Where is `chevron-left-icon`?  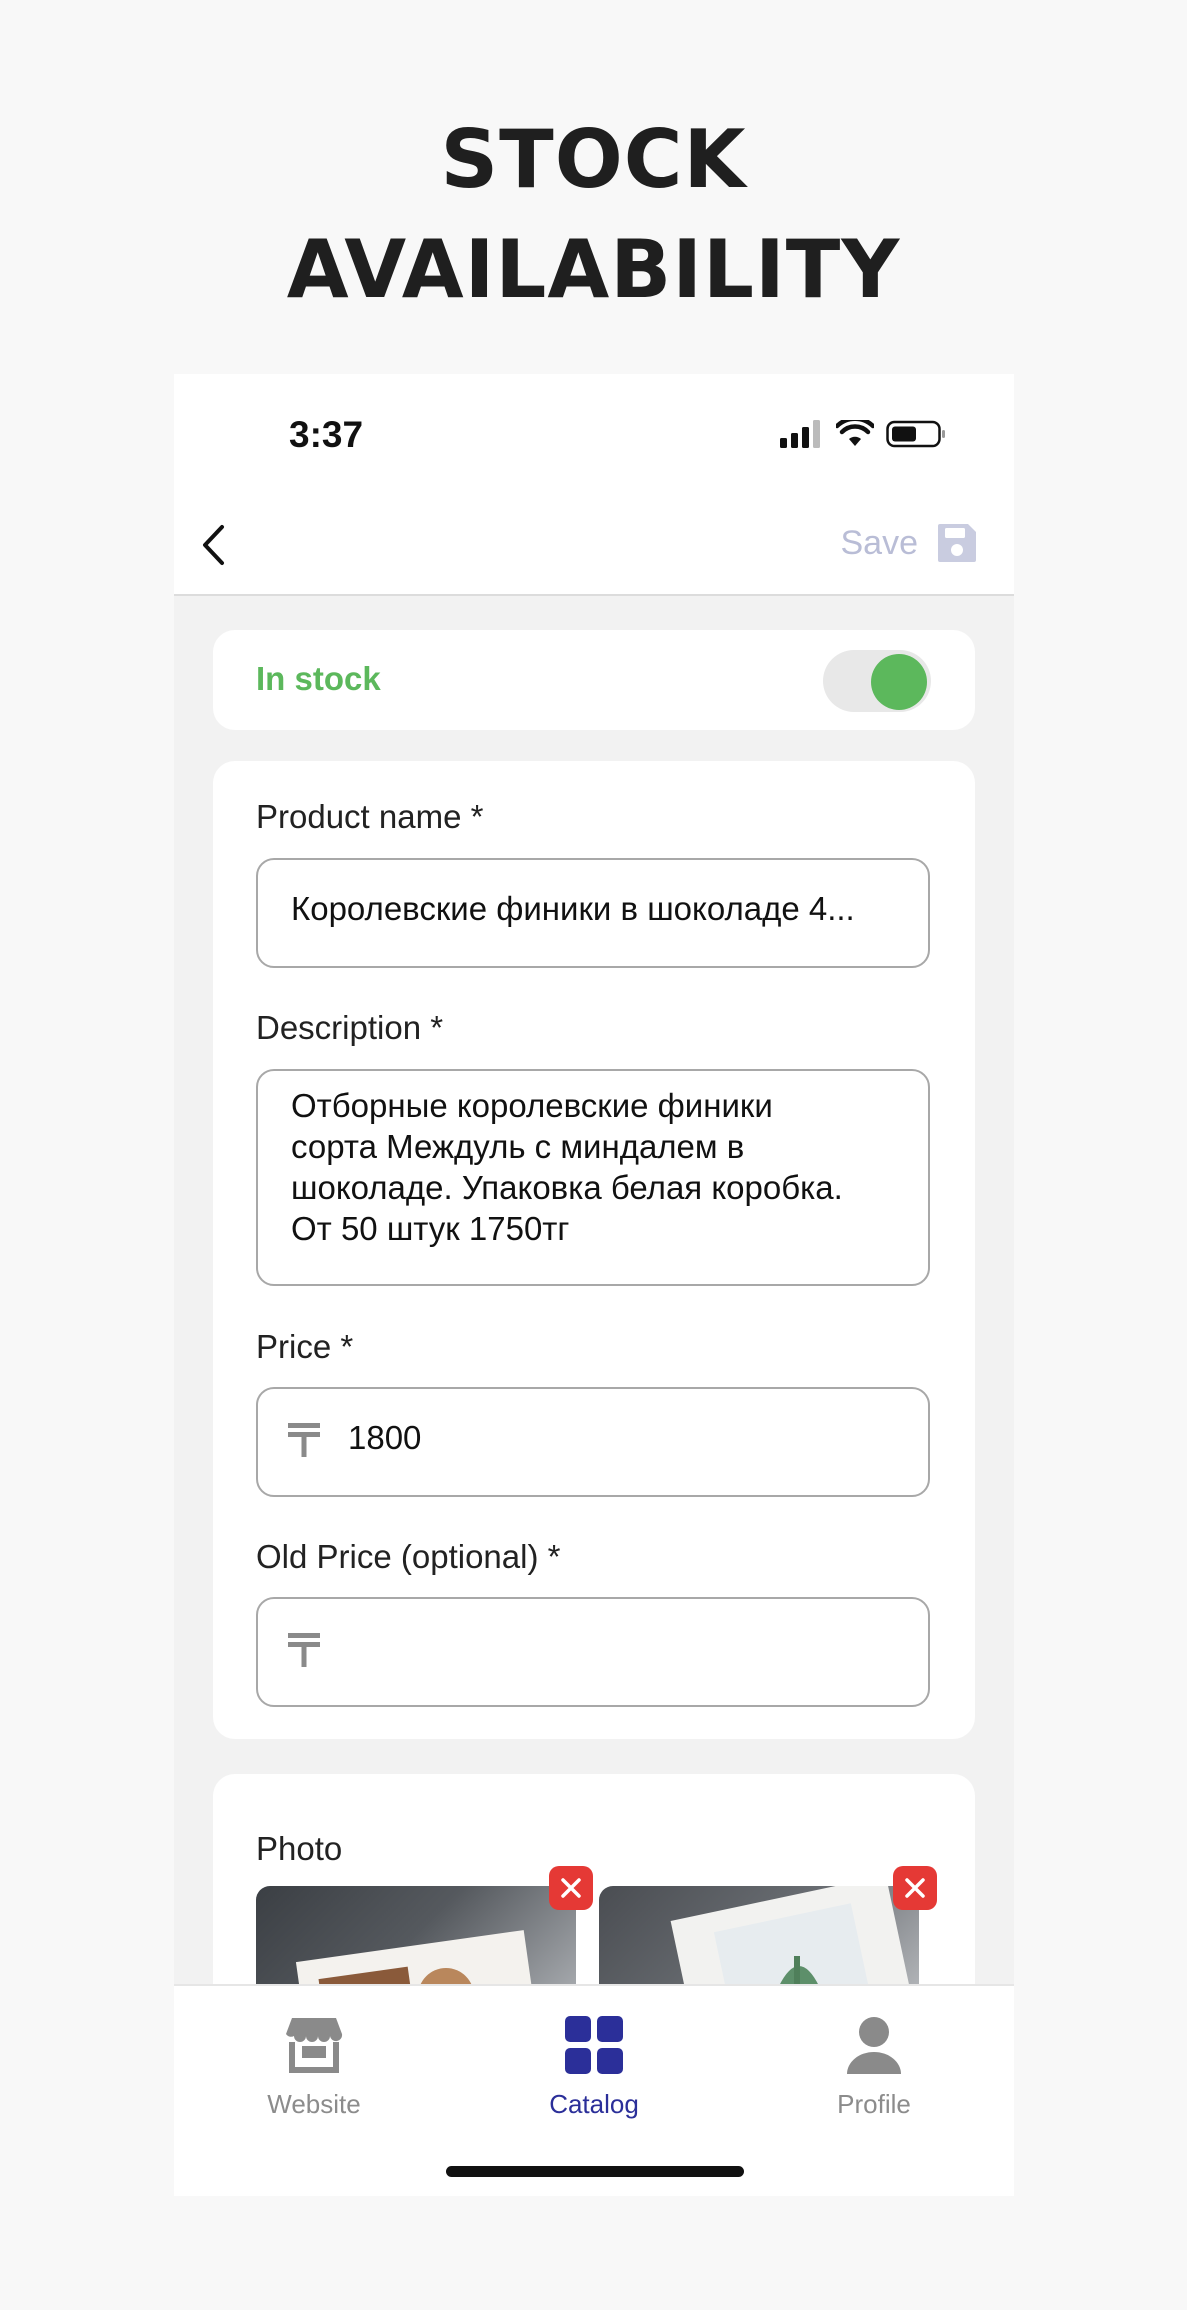
chevron-left-icon is located at coordinates (213, 545).